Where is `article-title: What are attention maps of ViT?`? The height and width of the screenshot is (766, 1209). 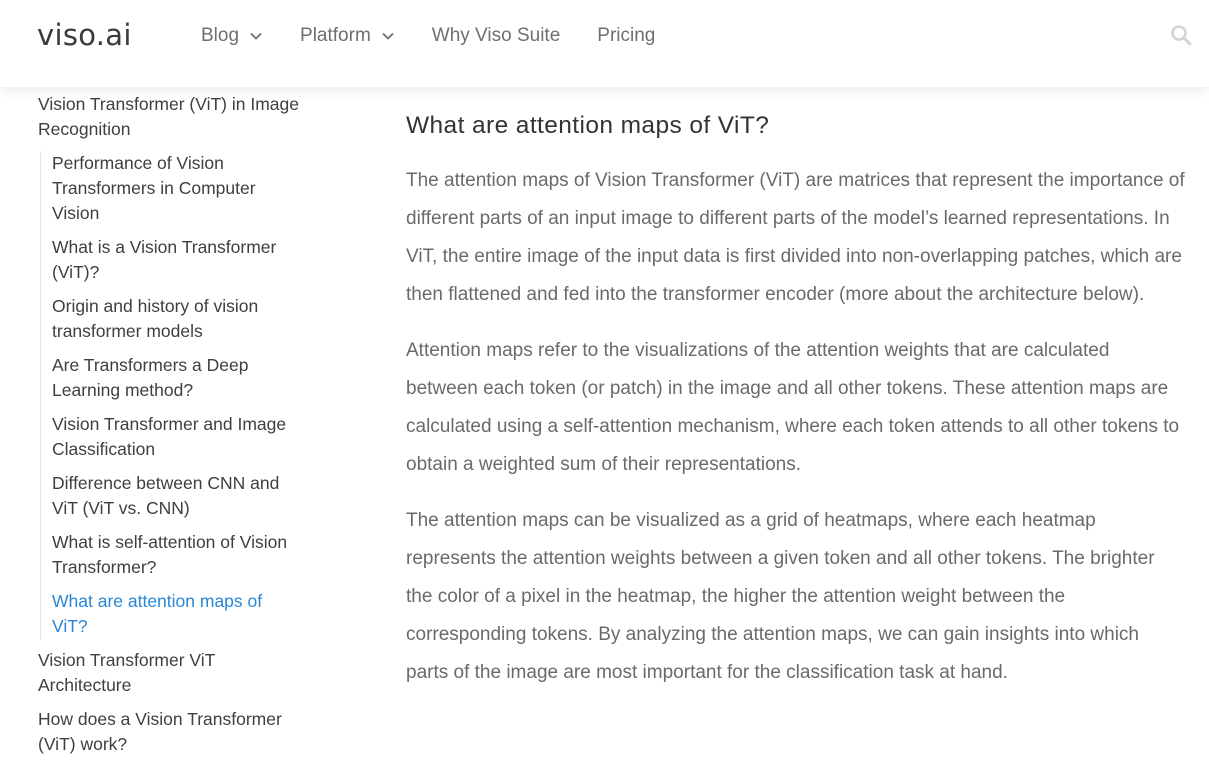 article-title: What are attention maps of ViT? is located at coordinates (588, 125).